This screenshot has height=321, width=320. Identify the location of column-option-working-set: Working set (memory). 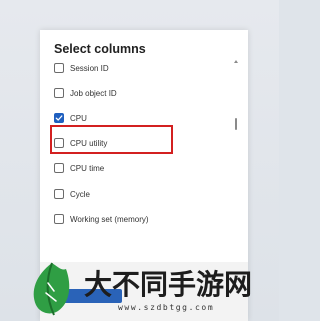
(101, 219).